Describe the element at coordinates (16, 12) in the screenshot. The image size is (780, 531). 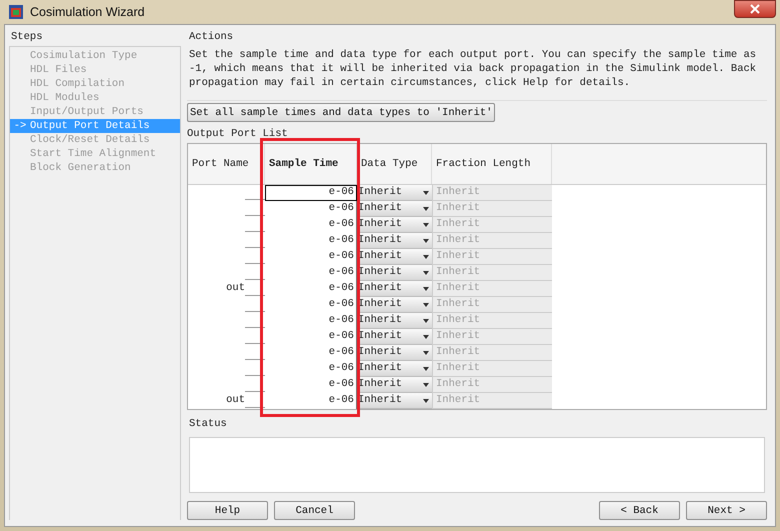
I see `app-icon` at that location.